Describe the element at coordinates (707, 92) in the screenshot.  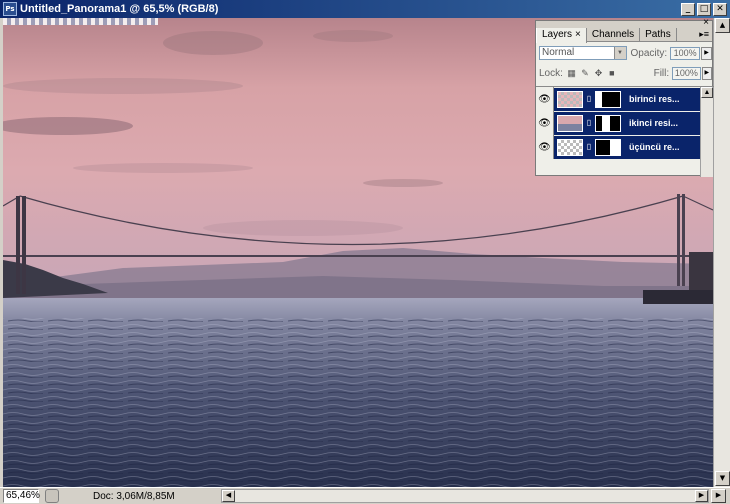
I see `layers-scroll-up-icon: ▲` at that location.